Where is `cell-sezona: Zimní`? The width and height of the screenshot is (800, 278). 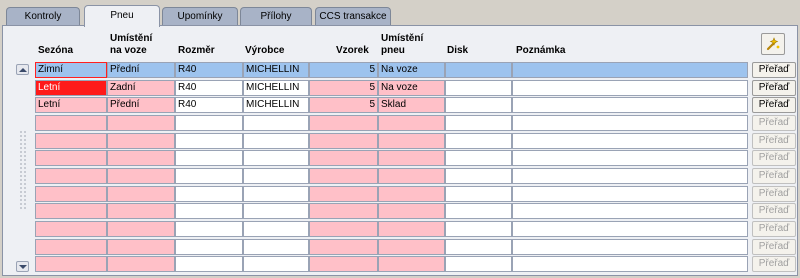
cell-sezona: Zimní is located at coordinates (71, 70).